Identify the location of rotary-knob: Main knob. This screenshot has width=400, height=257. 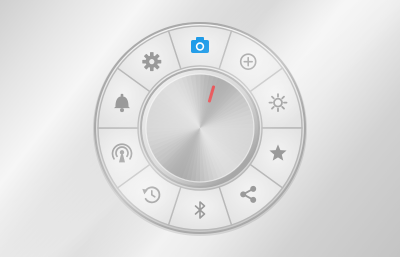
(200, 128).